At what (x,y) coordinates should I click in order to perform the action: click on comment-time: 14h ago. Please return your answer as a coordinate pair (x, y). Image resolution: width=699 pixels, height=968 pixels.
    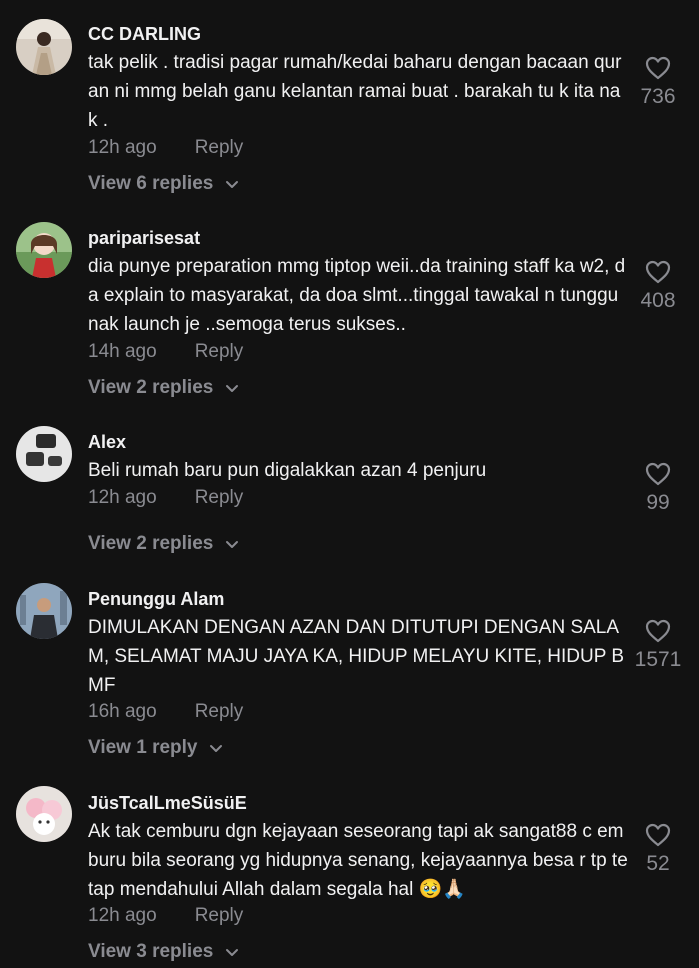
    Looking at the image, I should click on (122, 351).